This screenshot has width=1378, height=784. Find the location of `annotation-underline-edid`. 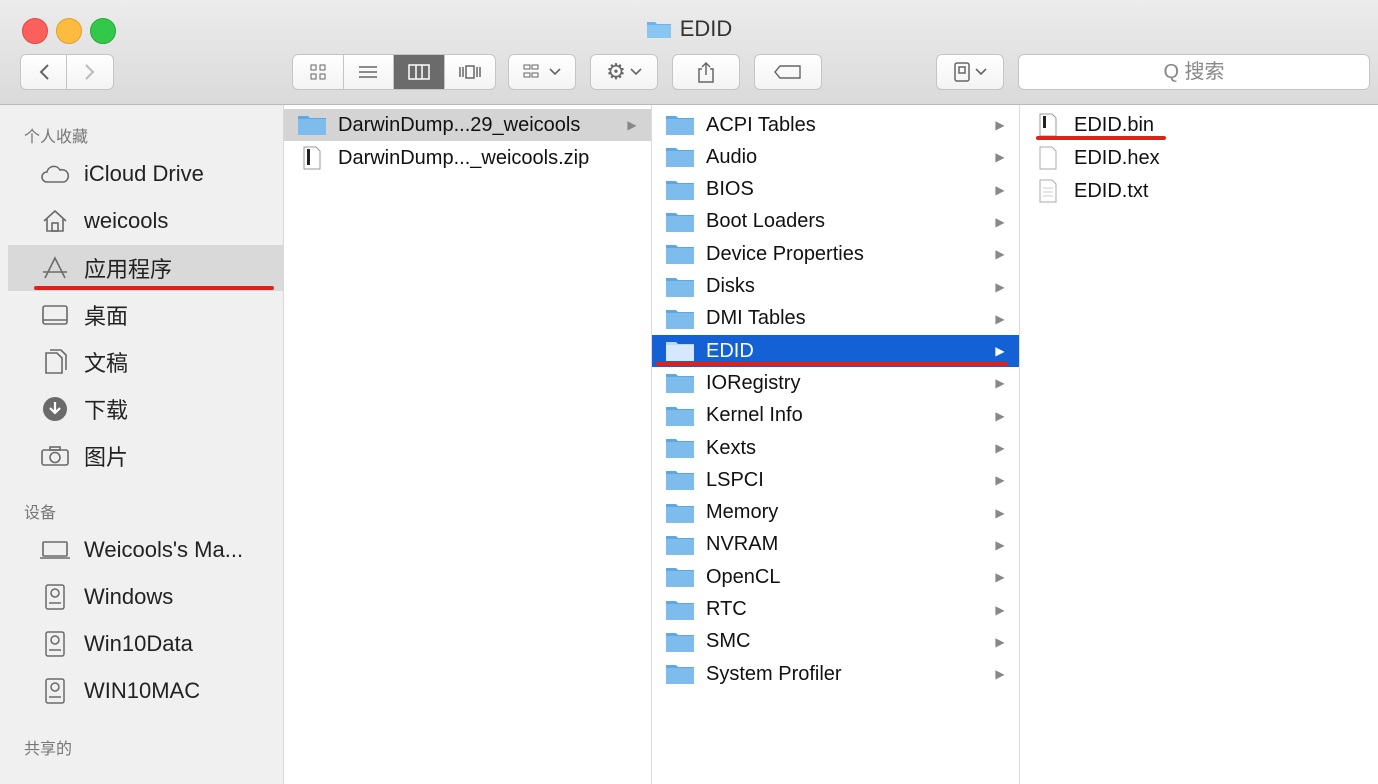

annotation-underline-edid is located at coordinates (832, 364).